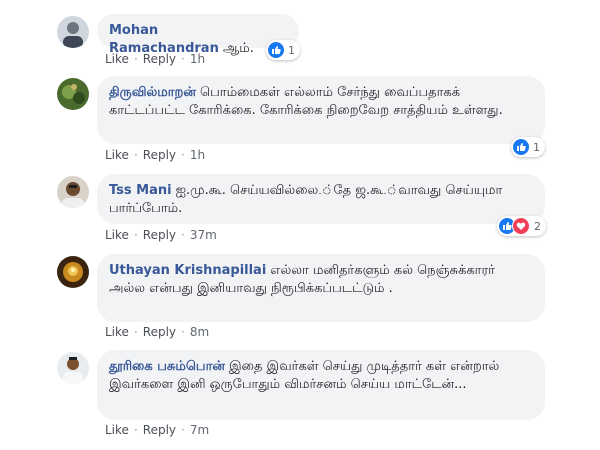 The width and height of the screenshot is (600, 450). I want to click on comment-actions: Like · Reply · 8m, so click(157, 332).